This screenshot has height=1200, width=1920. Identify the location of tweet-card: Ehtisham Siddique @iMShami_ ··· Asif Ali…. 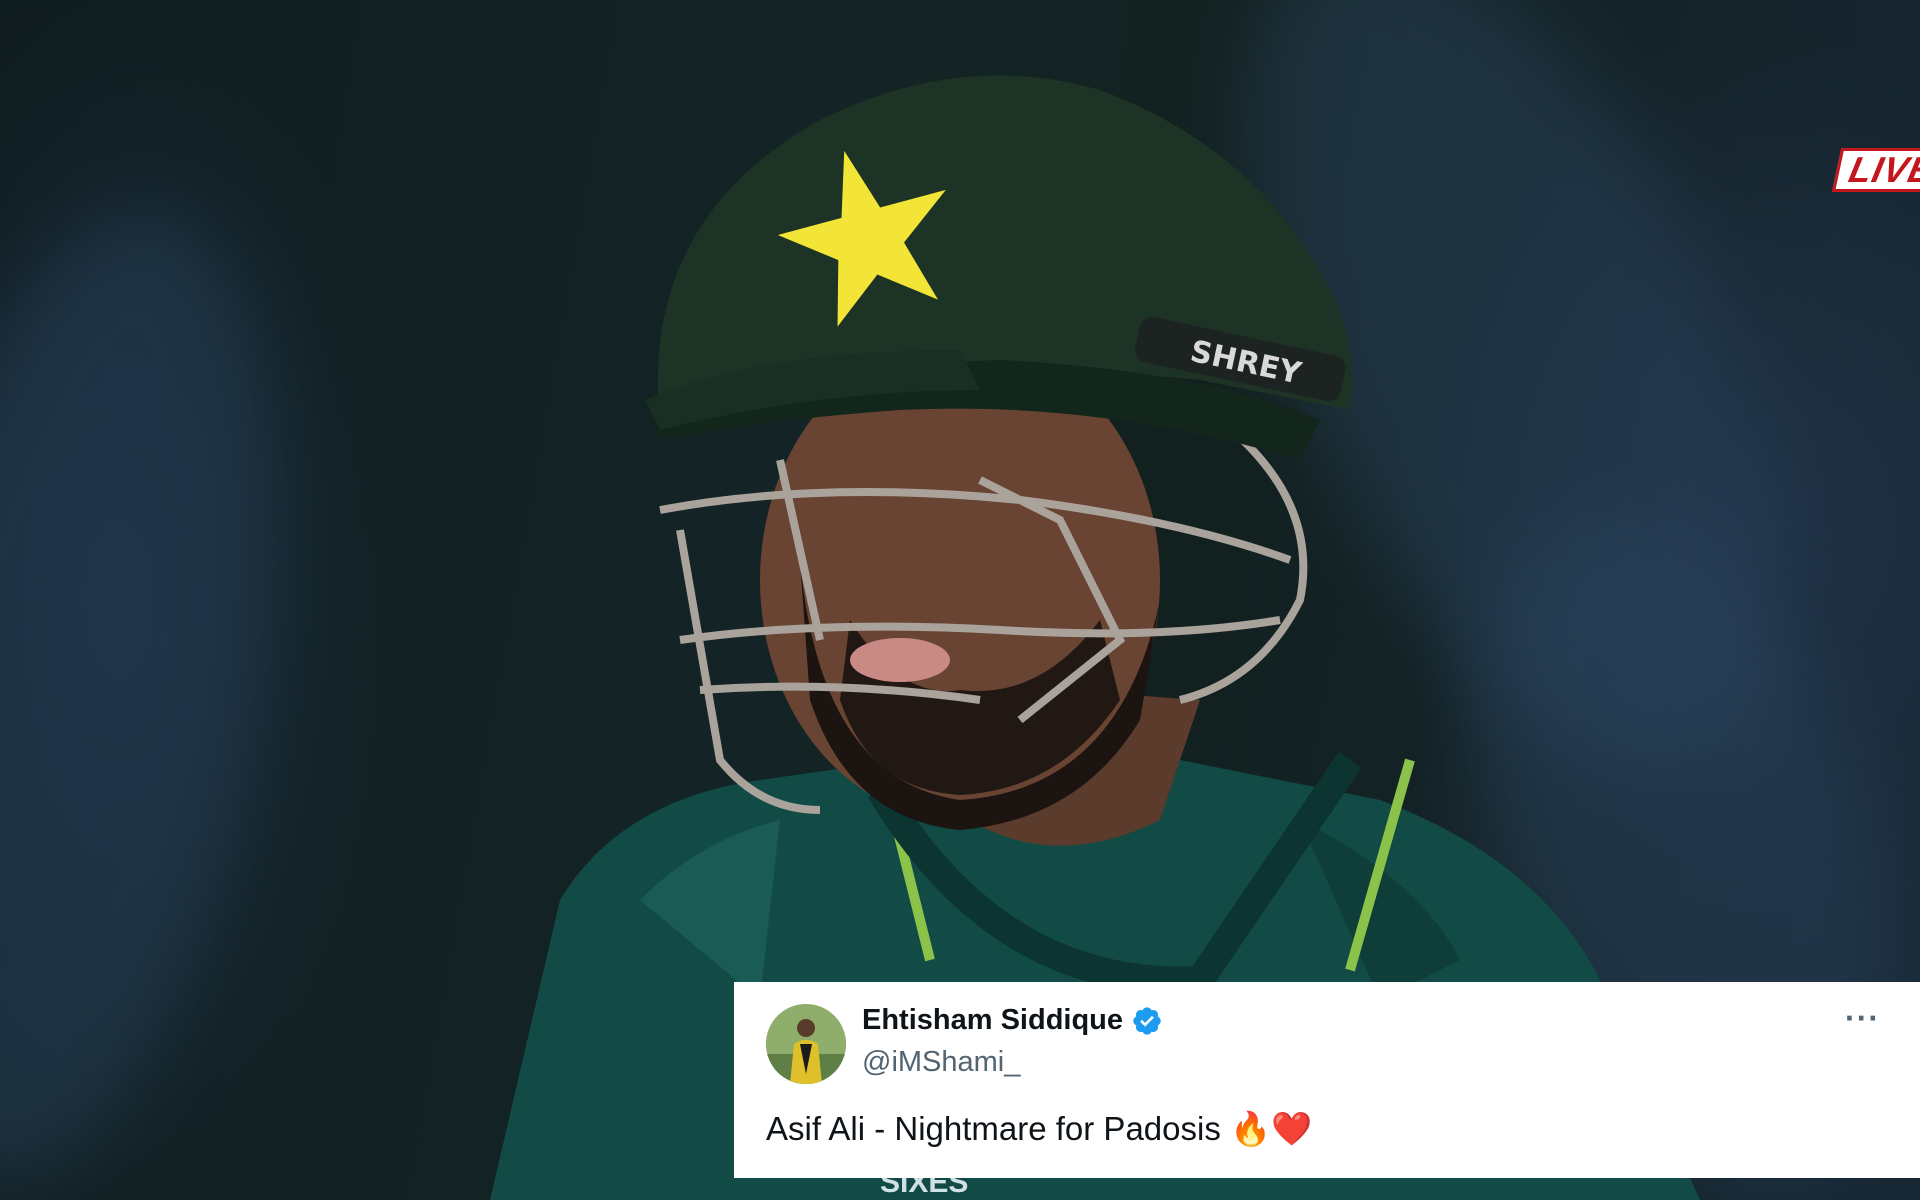
(1327, 1080).